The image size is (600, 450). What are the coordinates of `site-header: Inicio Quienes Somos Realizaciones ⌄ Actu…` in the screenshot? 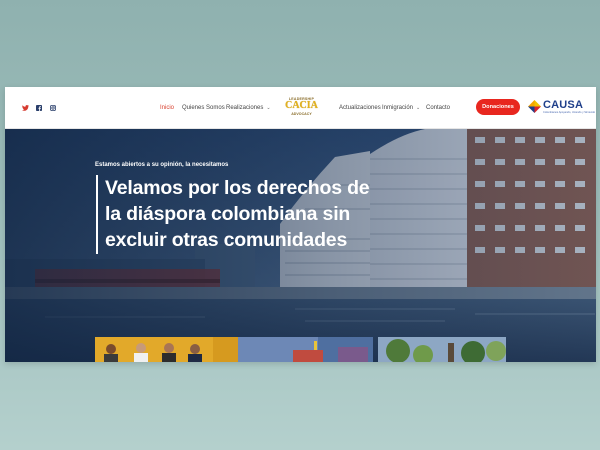 It's located at (300, 108).